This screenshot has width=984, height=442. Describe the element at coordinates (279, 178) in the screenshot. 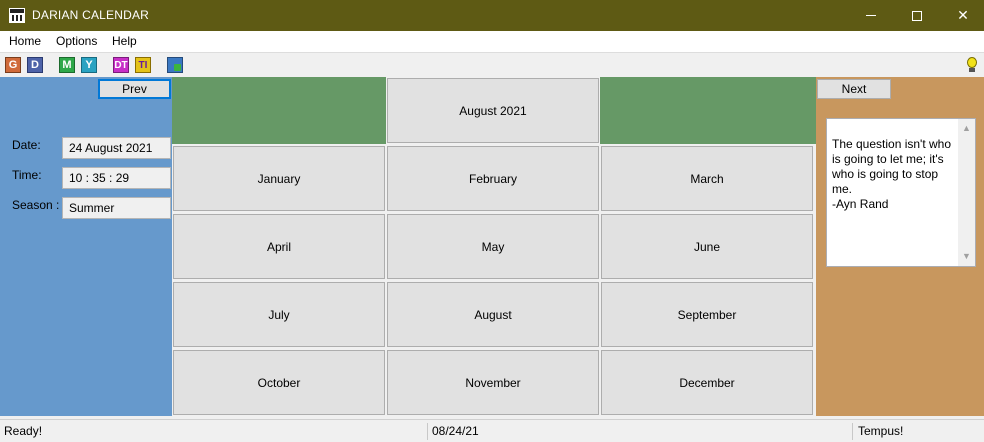

I see `month-button-january: January` at that location.